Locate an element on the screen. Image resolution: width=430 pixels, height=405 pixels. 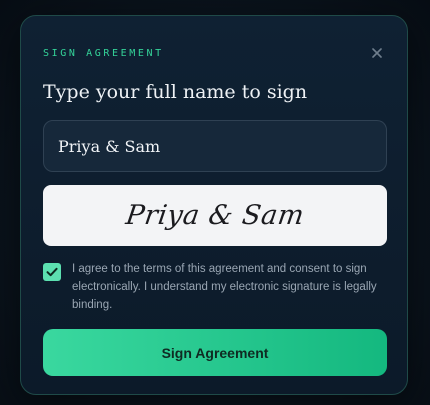
signature-preview-text: Priya & Sam is located at coordinates (215, 215).